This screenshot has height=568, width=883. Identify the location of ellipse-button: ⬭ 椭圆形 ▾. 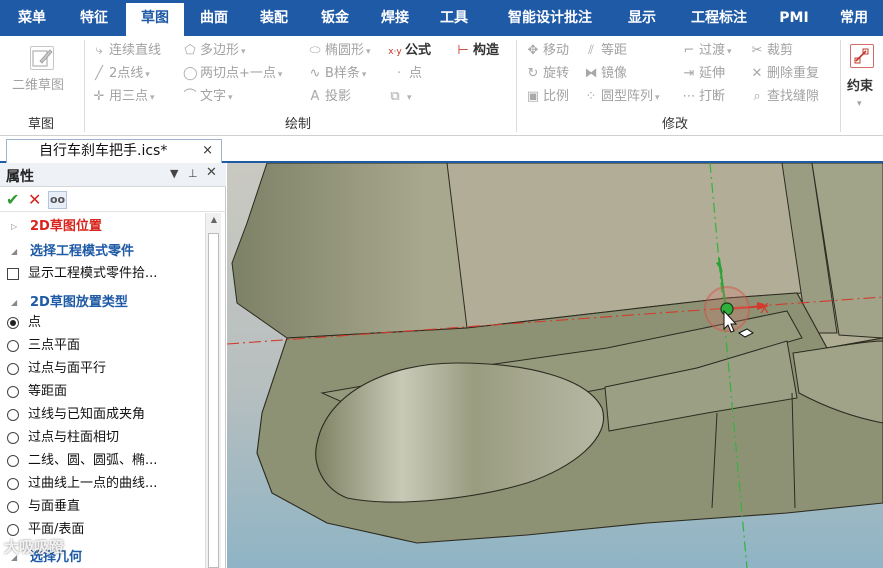
(339, 51).